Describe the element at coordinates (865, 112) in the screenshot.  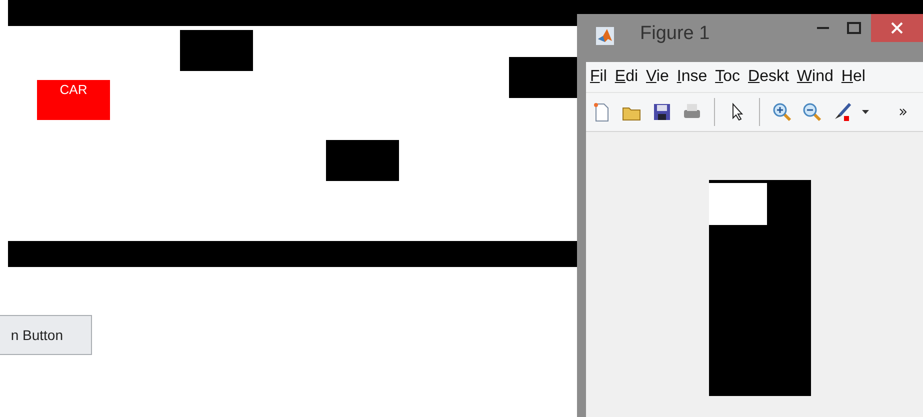
I see `caret-icon` at that location.